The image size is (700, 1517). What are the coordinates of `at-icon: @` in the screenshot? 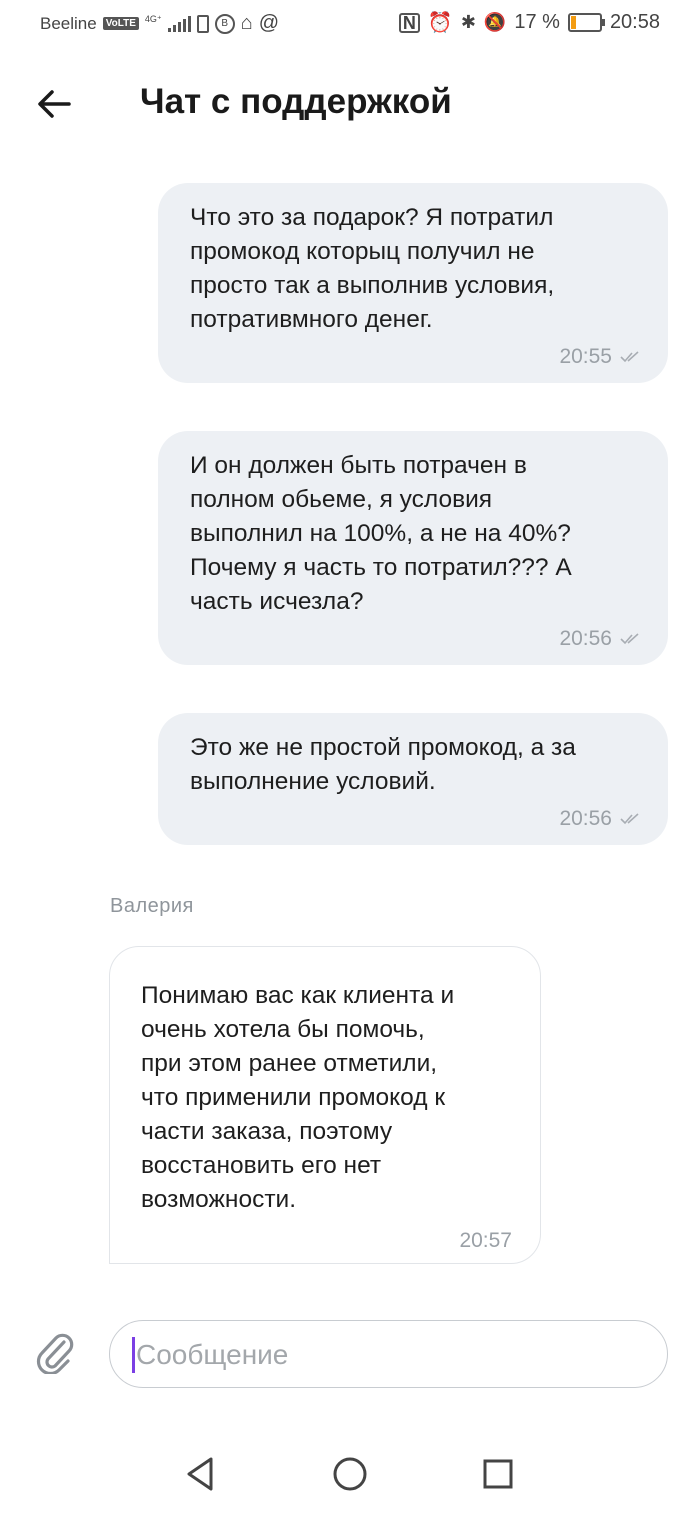 It's located at (269, 23).